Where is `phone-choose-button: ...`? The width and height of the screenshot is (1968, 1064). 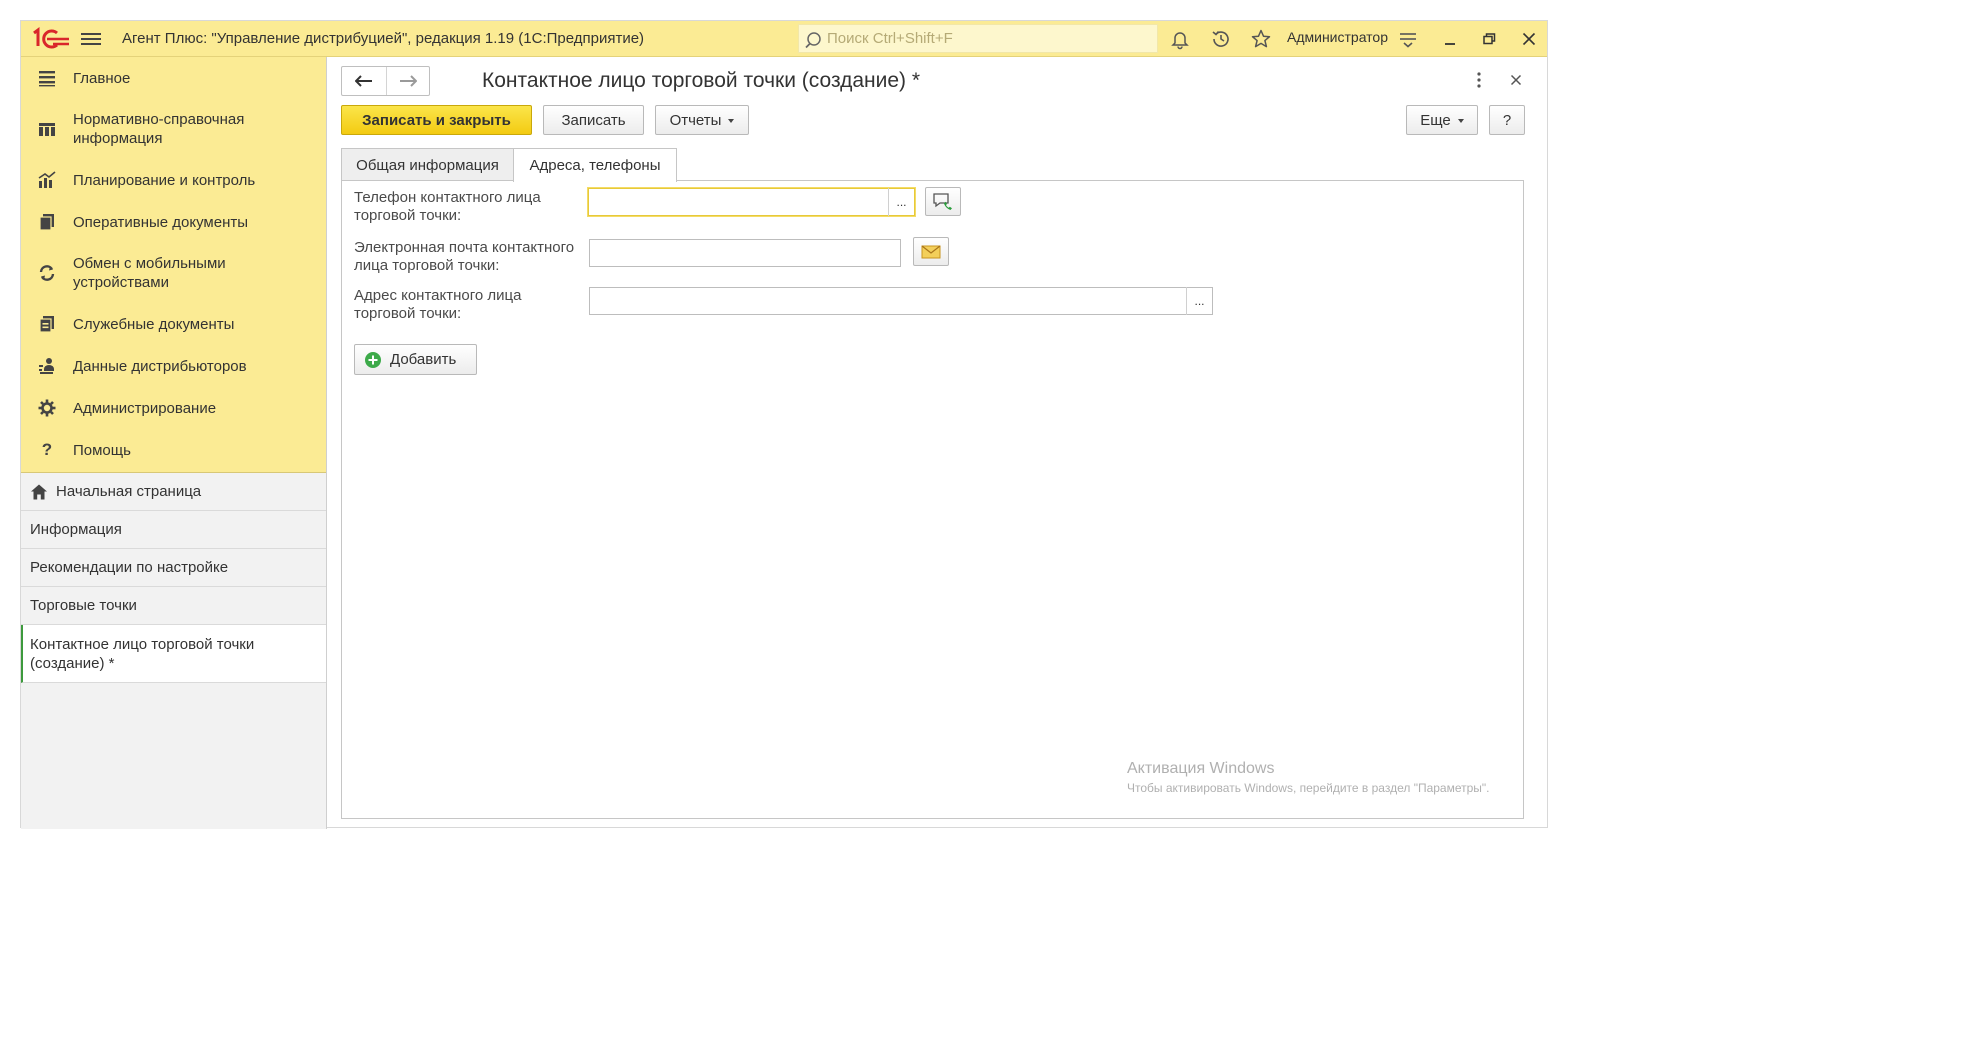
phone-choose-button: ... is located at coordinates (901, 202).